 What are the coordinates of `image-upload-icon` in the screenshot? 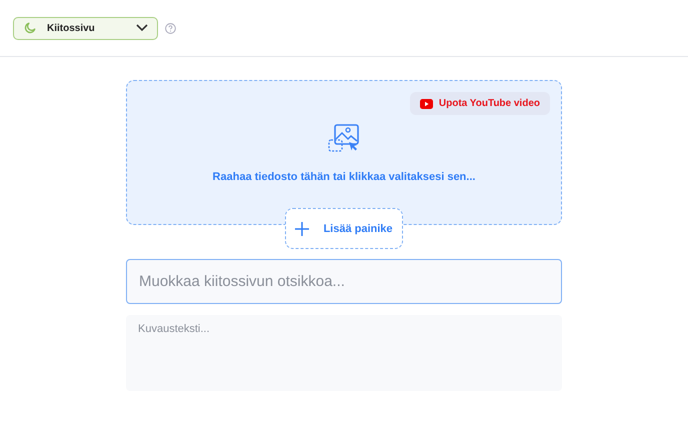 It's located at (344, 139).